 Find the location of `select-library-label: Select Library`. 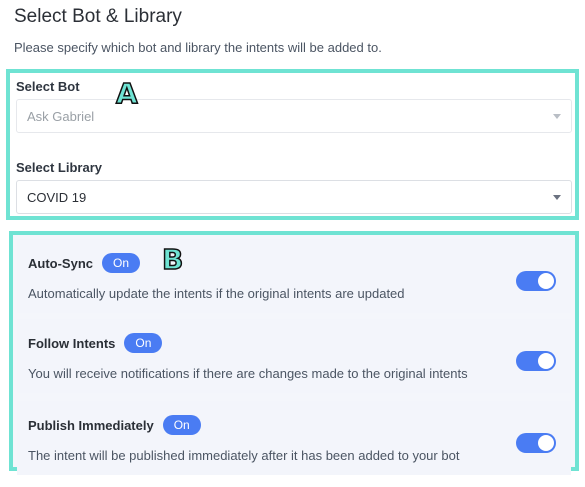

select-library-label: Select Library is located at coordinates (59, 167).